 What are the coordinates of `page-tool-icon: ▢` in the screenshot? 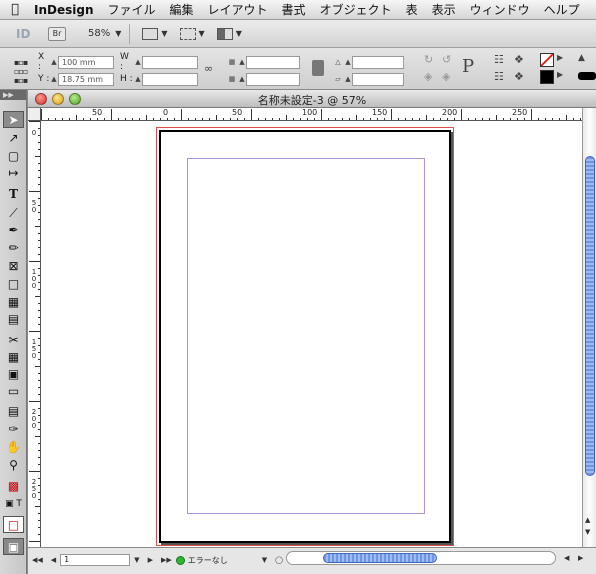 It's located at (13, 156).